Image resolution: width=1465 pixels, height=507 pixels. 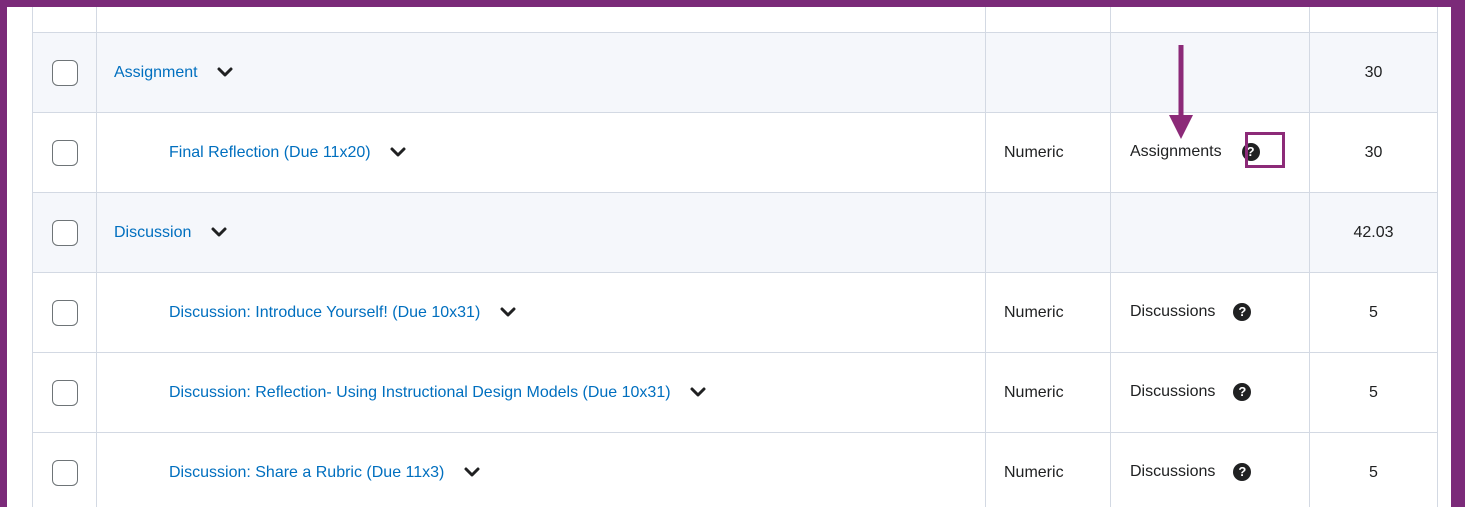 I want to click on category-link: Assignment, so click(x=156, y=72).